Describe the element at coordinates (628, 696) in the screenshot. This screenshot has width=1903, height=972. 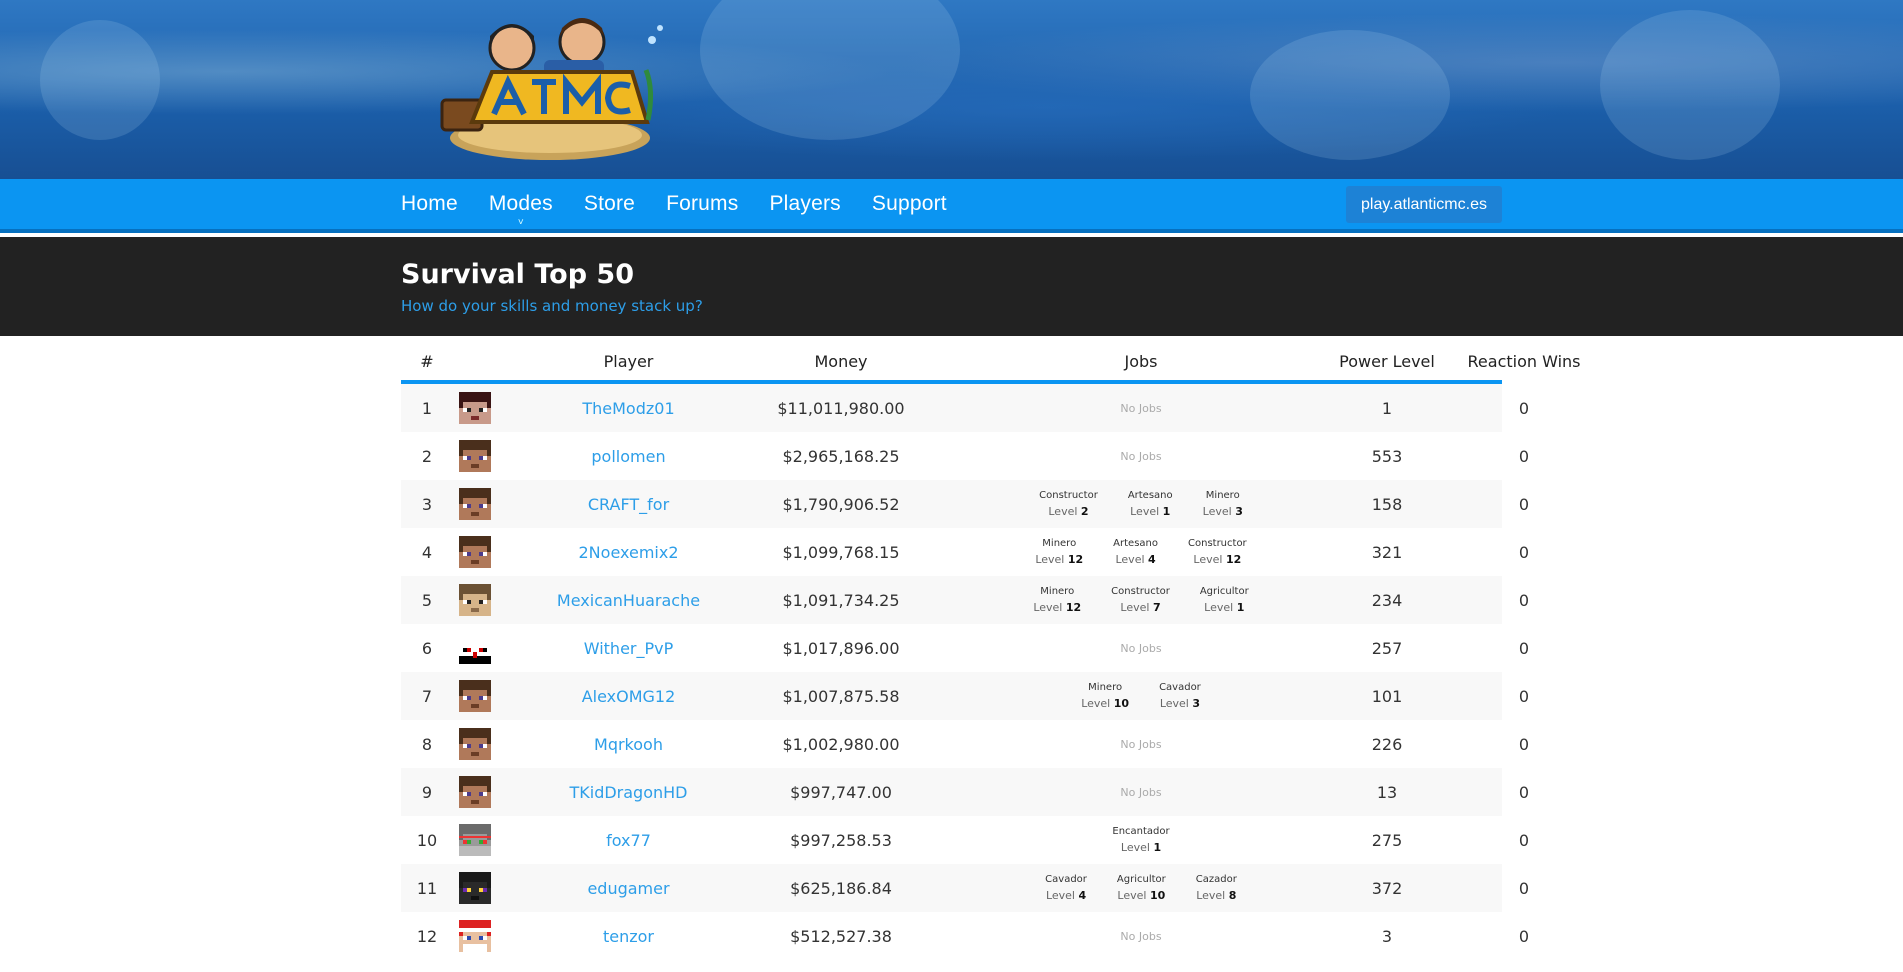
I see `player-name-link: AlexOMG12` at that location.